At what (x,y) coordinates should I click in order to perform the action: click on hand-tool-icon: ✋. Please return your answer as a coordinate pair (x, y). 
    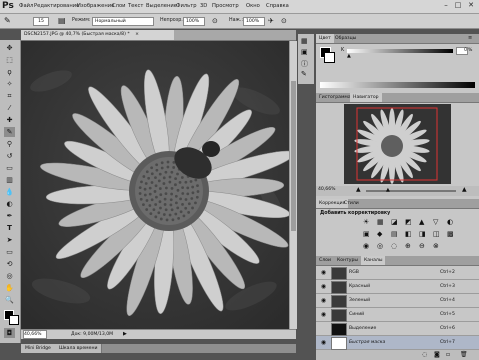
    Looking at the image, I should click on (9, 288).